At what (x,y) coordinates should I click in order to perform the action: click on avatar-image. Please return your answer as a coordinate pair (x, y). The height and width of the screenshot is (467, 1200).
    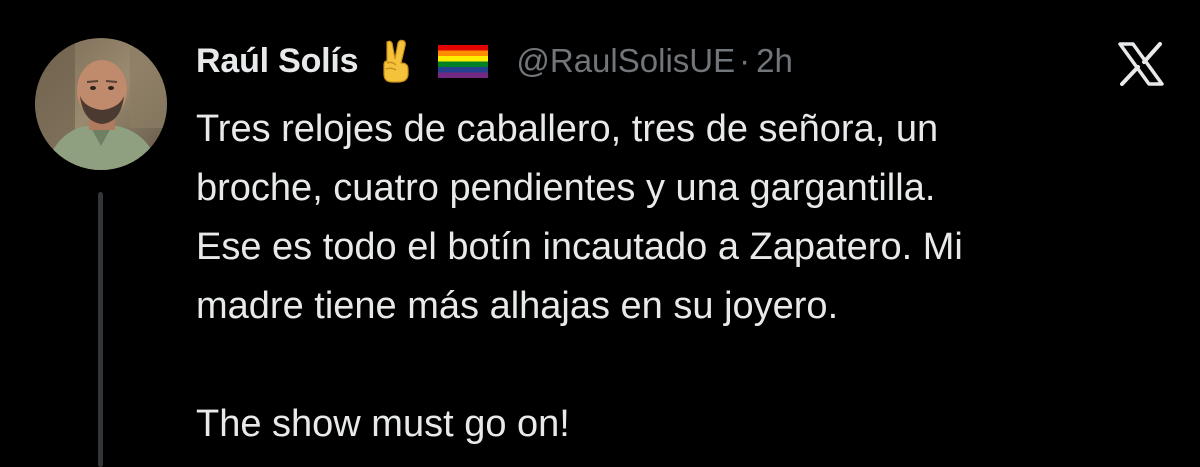
    Looking at the image, I should click on (101, 104).